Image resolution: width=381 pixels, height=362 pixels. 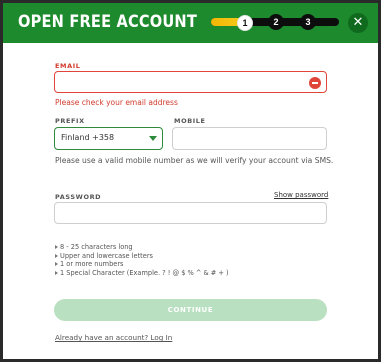 I want to click on step-1-indicator: 1, so click(x=245, y=23).